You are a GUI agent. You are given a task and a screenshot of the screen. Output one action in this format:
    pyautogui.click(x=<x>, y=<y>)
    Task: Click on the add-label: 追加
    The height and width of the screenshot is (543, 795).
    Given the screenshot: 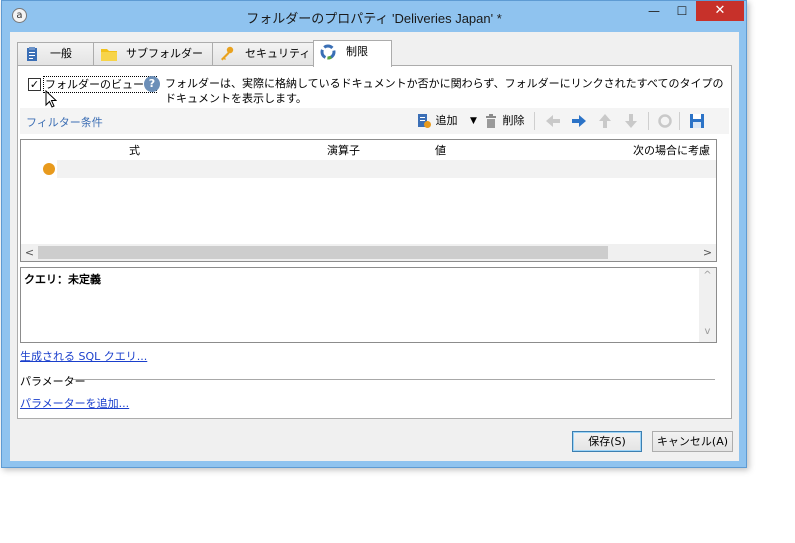 What is the action you would take?
    pyautogui.click(x=446, y=120)
    